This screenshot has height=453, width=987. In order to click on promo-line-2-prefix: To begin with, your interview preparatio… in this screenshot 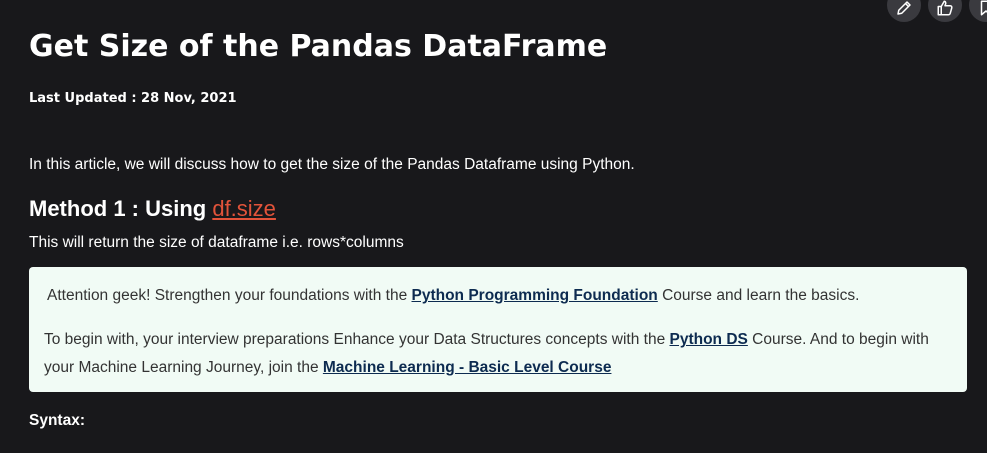, I will do `click(357, 339)`.